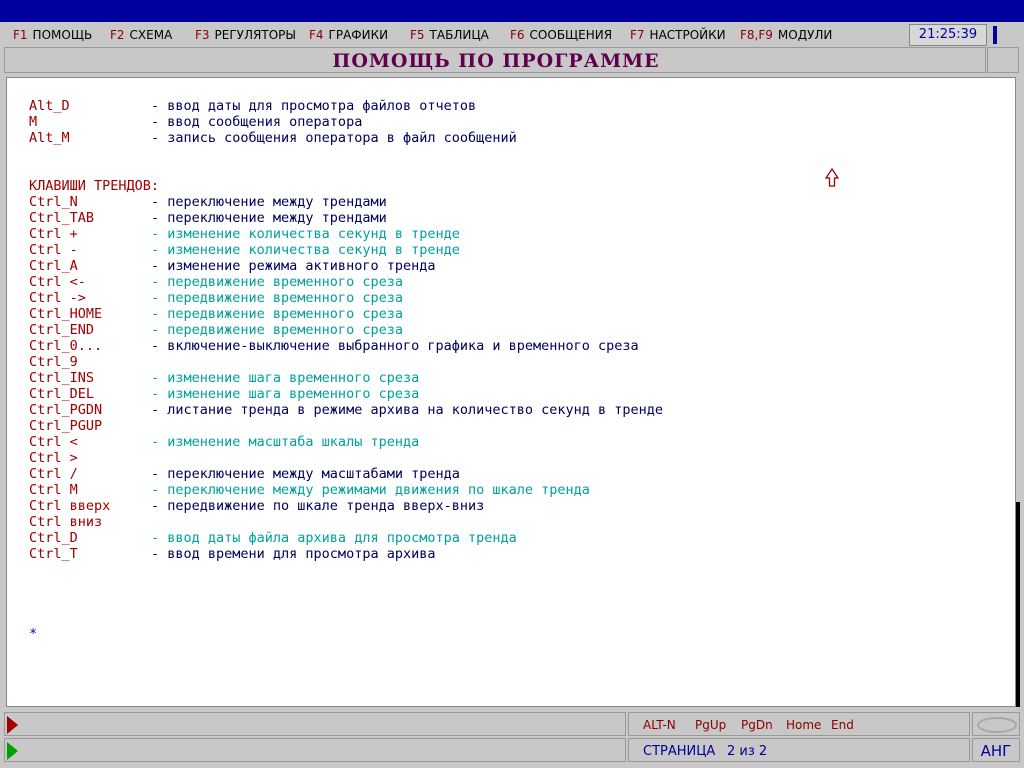 The width and height of the screenshot is (1024, 768). Describe the element at coordinates (512, 11) in the screenshot. I see `top-bar` at that location.